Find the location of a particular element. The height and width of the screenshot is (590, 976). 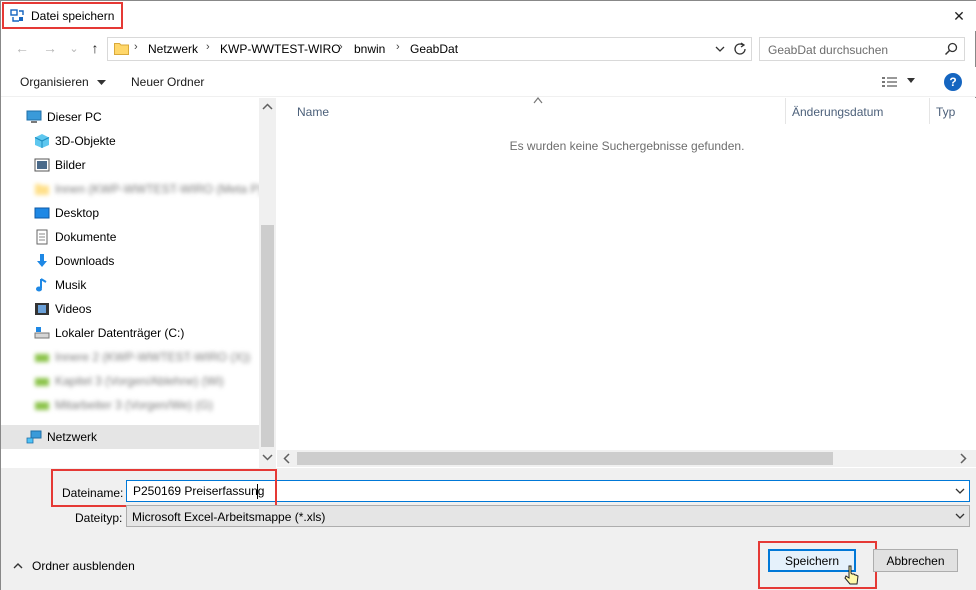

chevron-down-icon: ⌄ is located at coordinates (74, 48).